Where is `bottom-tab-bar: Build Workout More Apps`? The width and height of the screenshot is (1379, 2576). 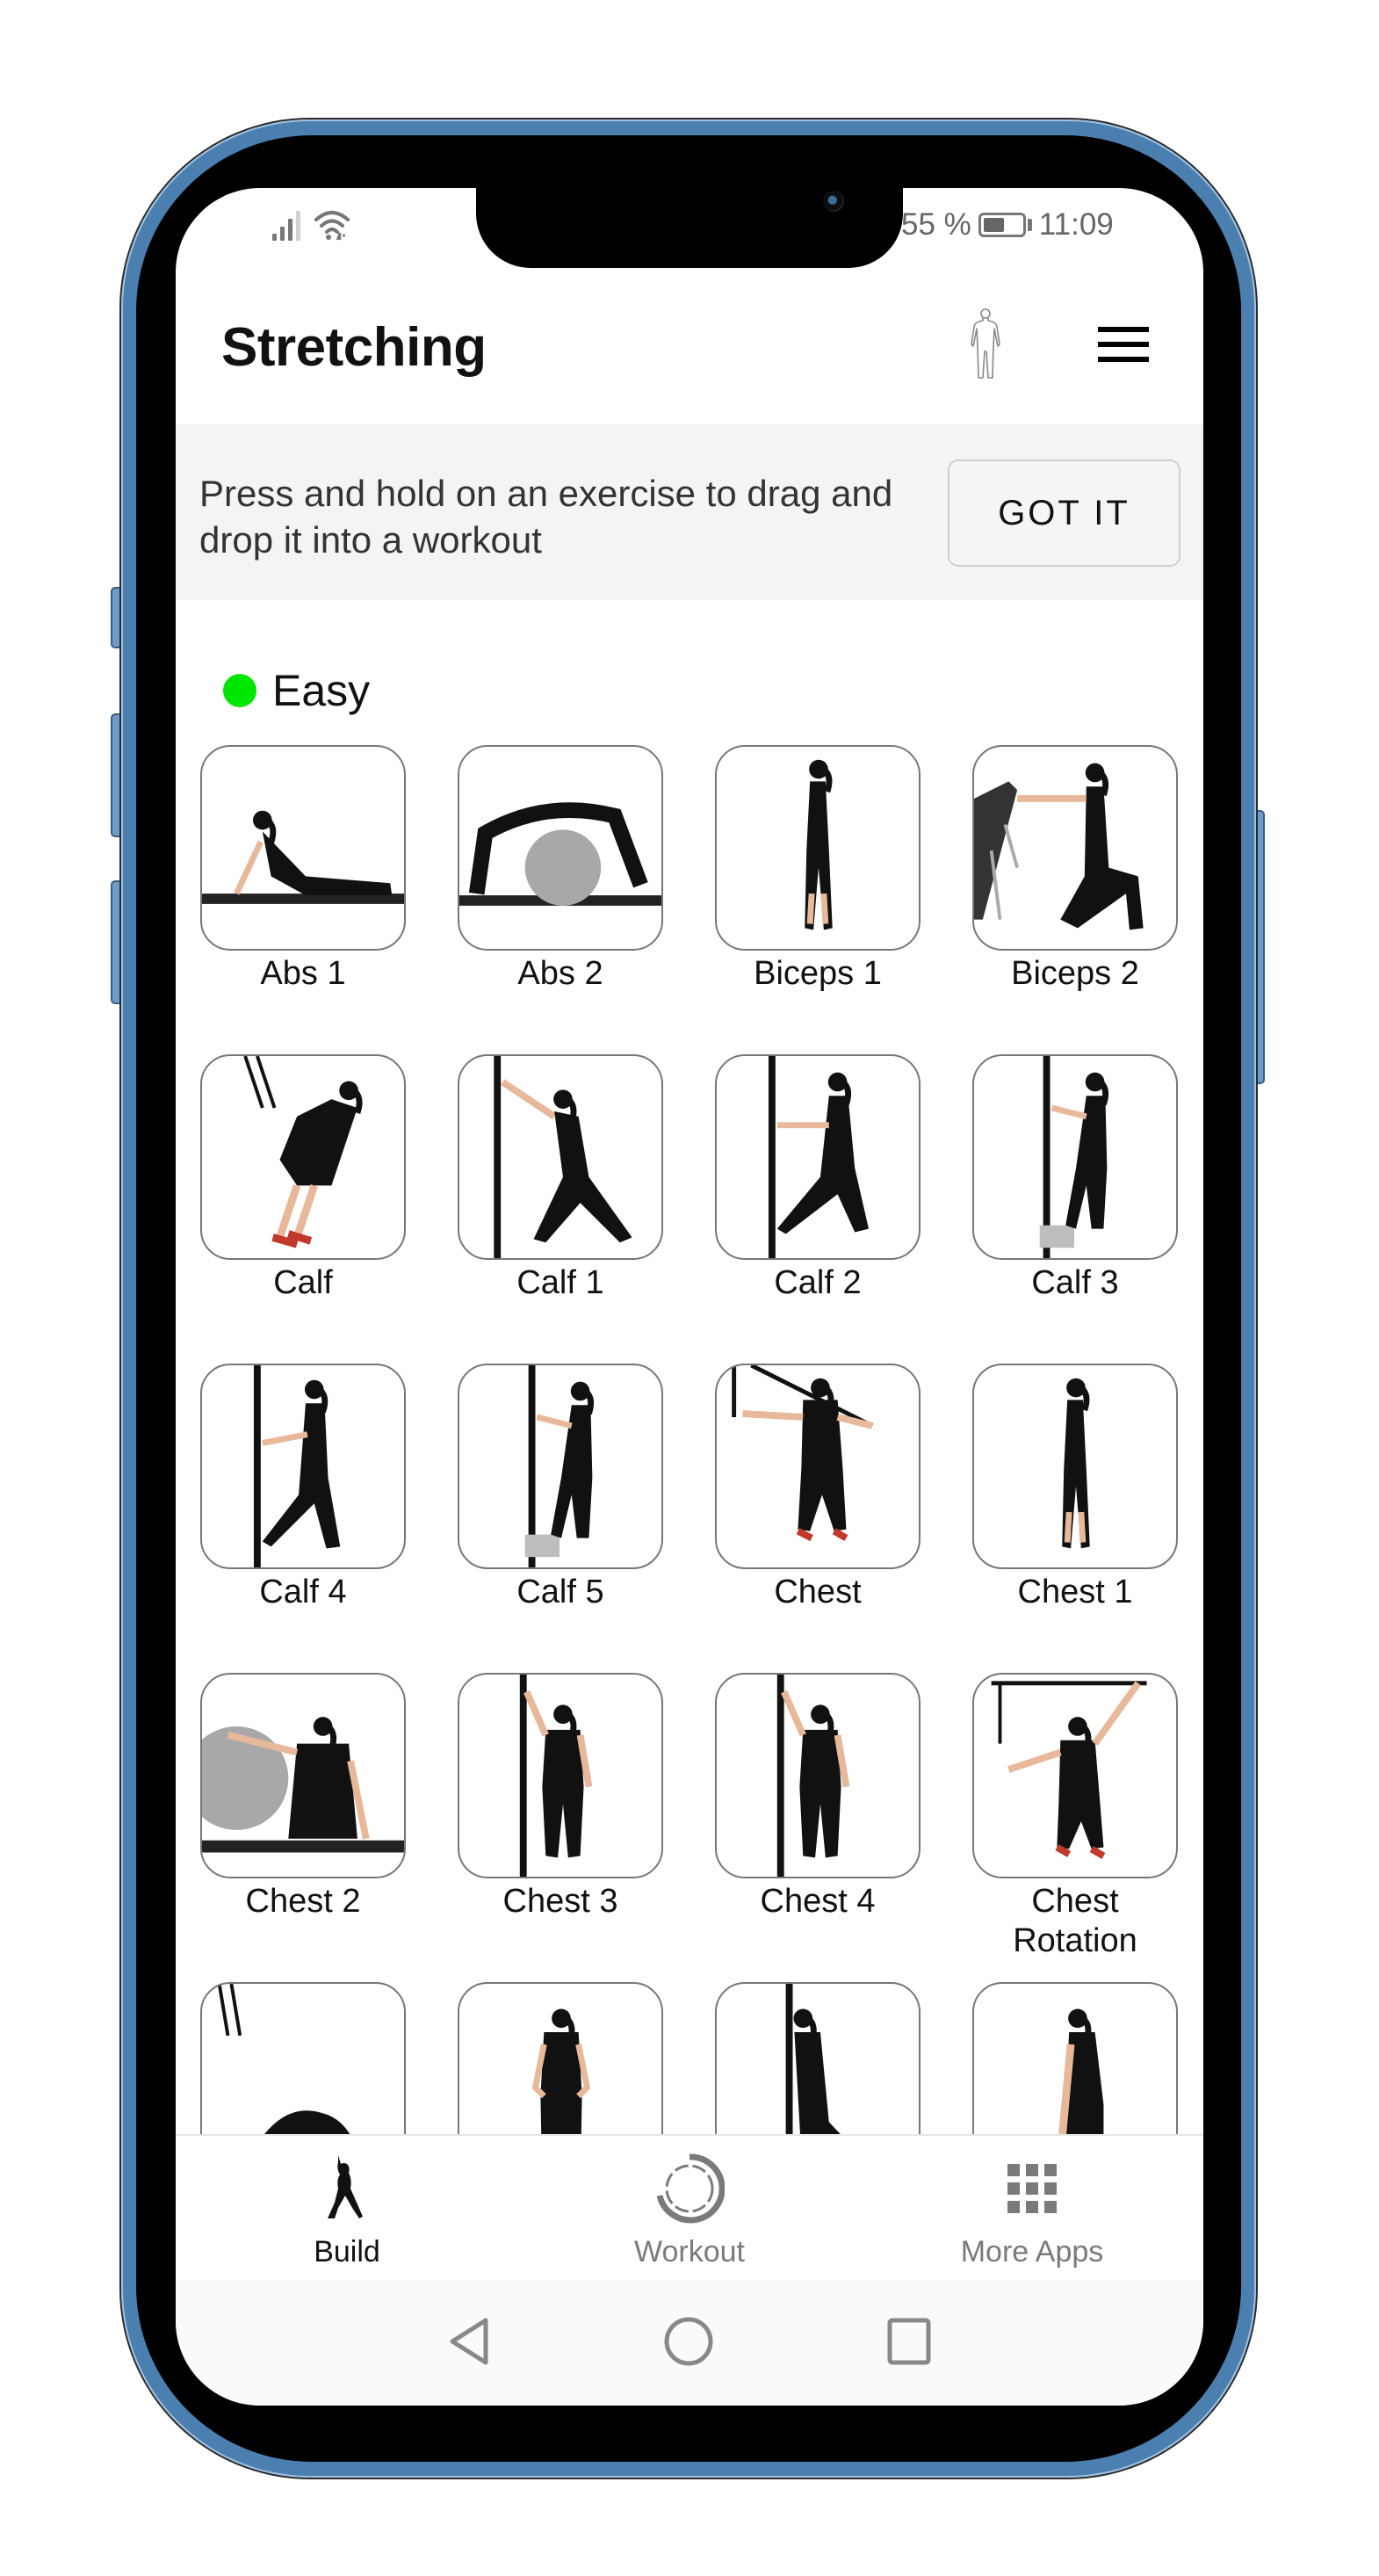 bottom-tab-bar: Build Workout More Apps is located at coordinates (689, 2207).